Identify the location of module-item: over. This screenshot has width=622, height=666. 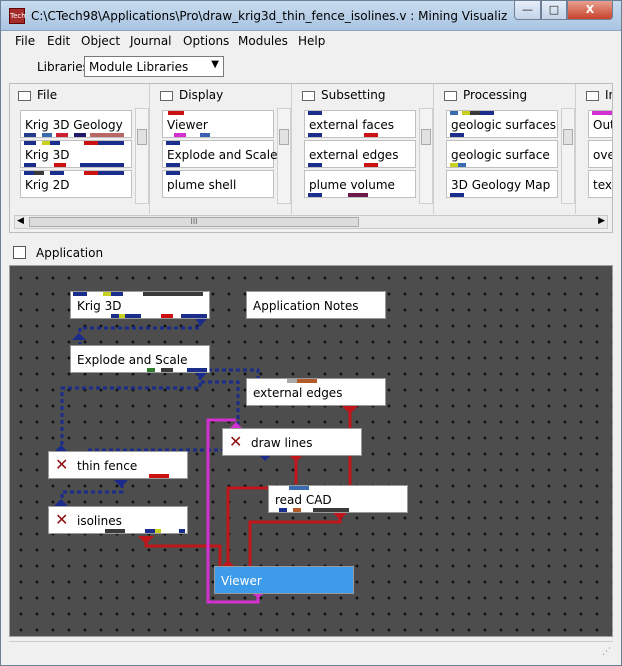
(600, 154).